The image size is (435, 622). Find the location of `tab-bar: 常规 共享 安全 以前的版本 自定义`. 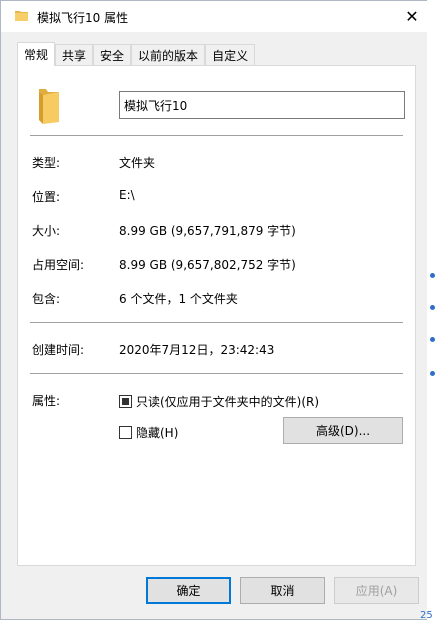

tab-bar: 常规 共享 安全 以前的版本 自定义 is located at coordinates (136, 54).